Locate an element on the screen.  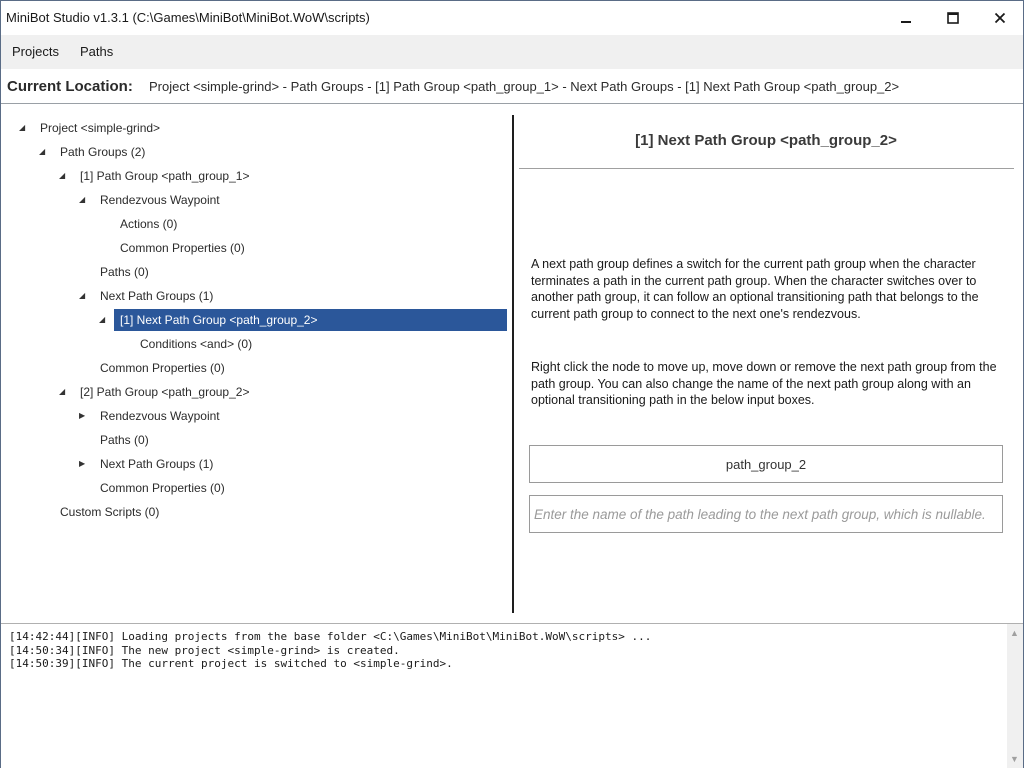
scroll-down-icon: ▼ is located at coordinates (1014, 759).